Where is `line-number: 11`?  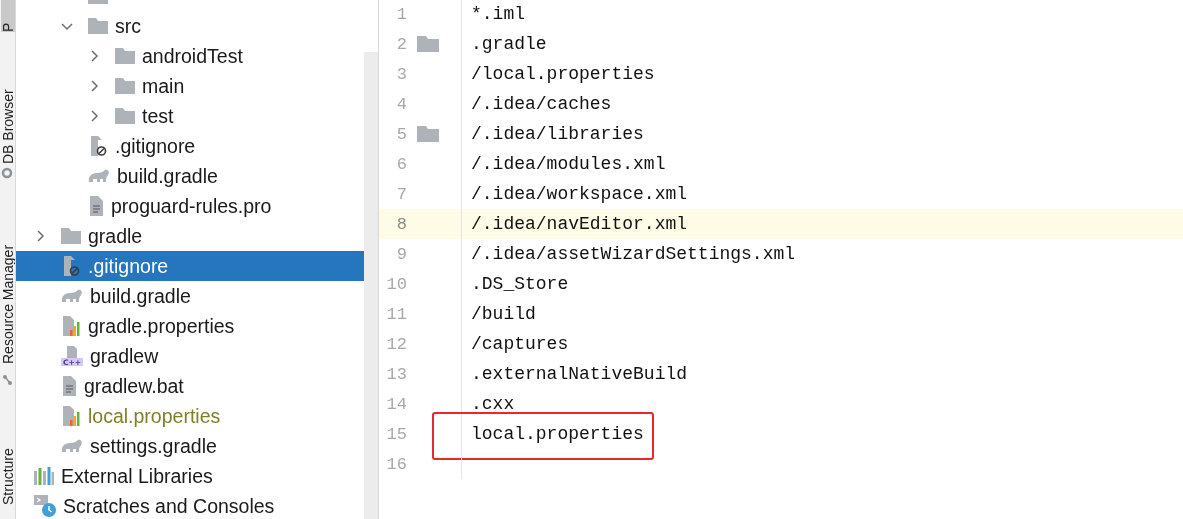
line-number: 11 is located at coordinates (396, 314).